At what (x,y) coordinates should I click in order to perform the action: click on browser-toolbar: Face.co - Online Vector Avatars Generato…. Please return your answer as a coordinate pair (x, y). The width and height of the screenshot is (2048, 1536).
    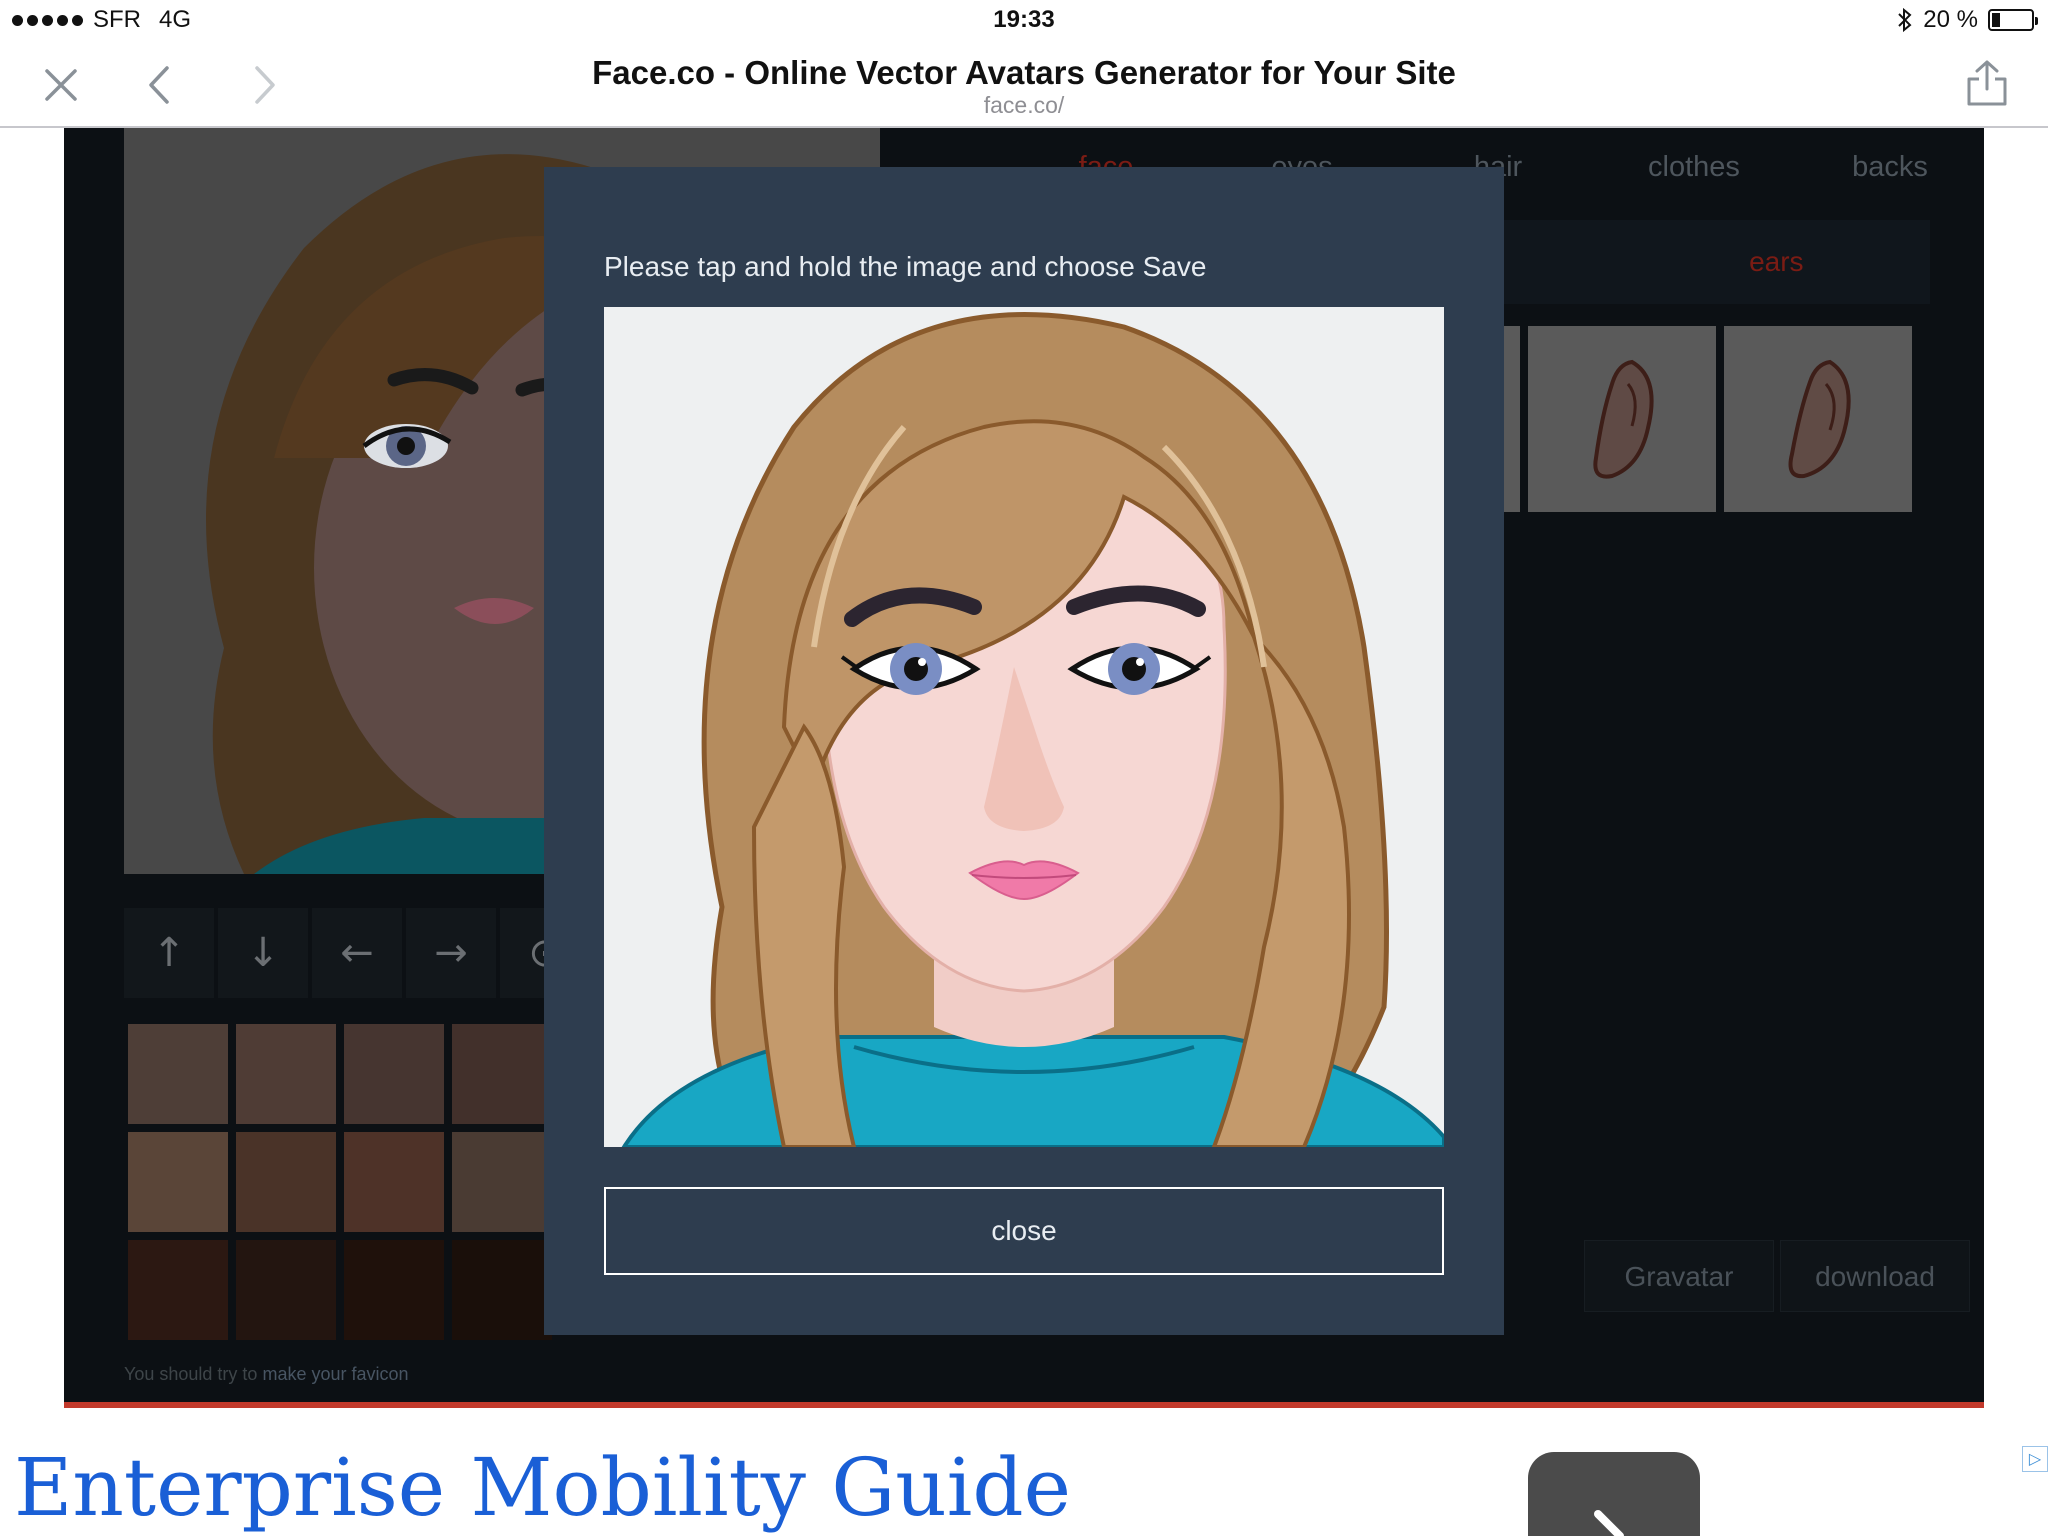
    Looking at the image, I should click on (1024, 84).